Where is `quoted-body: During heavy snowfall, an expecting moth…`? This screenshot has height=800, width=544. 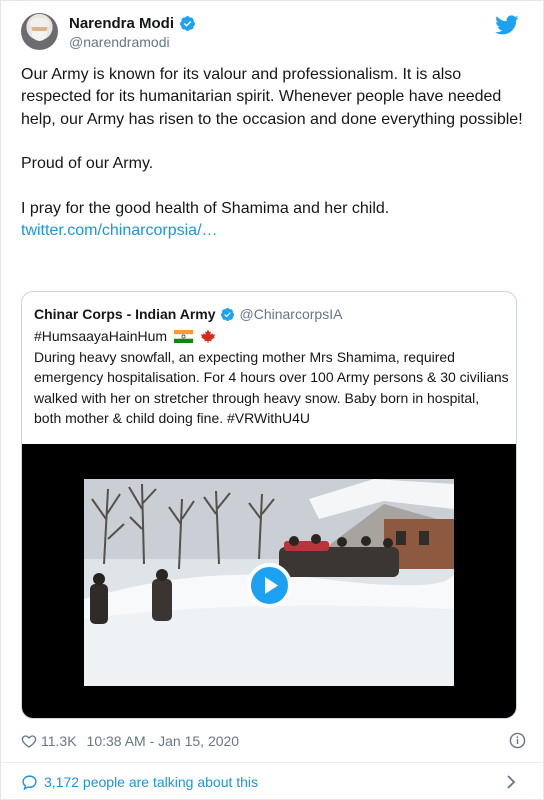 quoted-body: During heavy snowfall, an expecting moth… is located at coordinates (271, 387).